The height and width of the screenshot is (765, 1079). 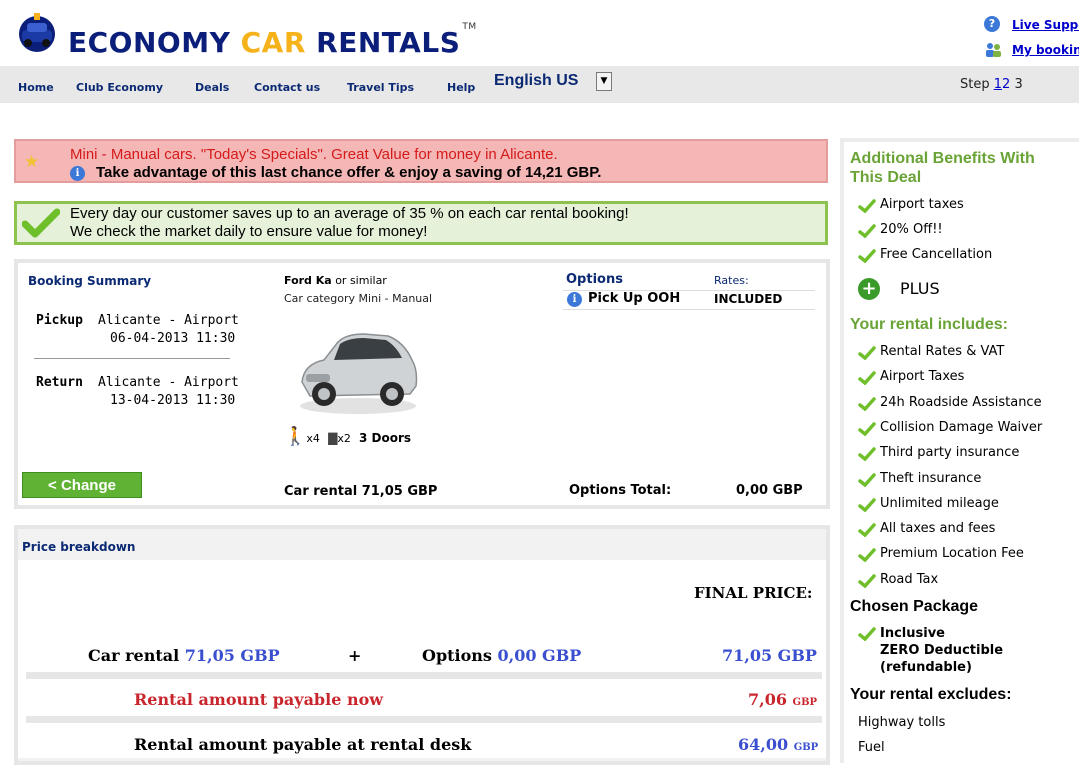 I want to click on include-item: Third party insurance, so click(x=950, y=453).